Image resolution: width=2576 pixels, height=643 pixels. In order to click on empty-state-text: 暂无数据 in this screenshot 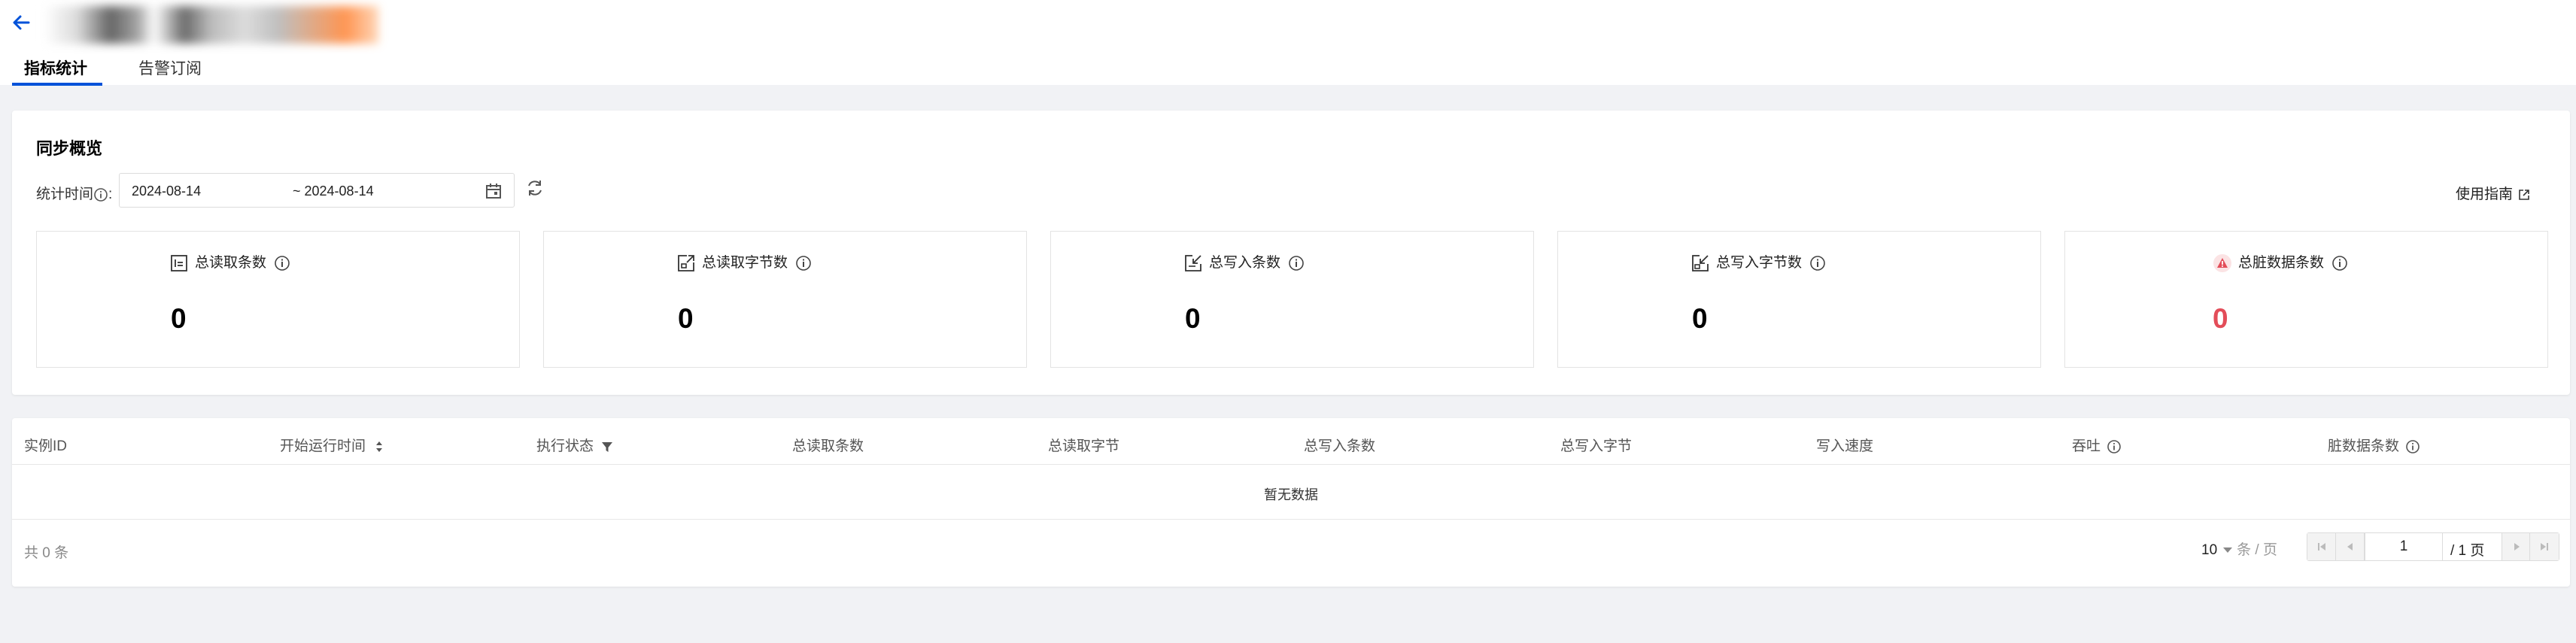, I will do `click(1291, 494)`.